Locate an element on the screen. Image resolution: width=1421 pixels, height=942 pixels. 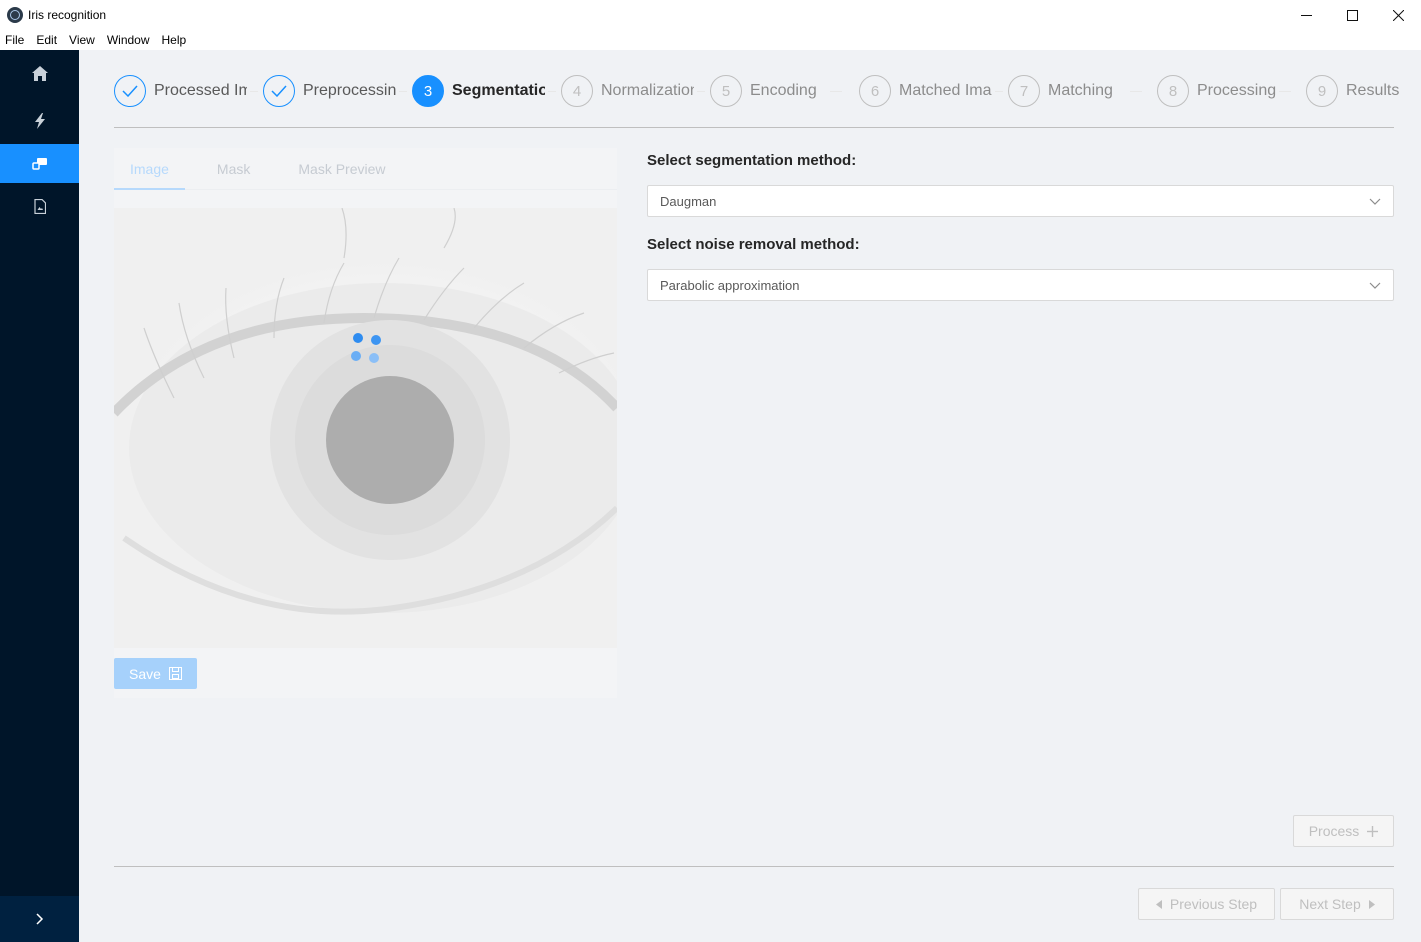
sidebar-item-home is located at coordinates (39, 73).